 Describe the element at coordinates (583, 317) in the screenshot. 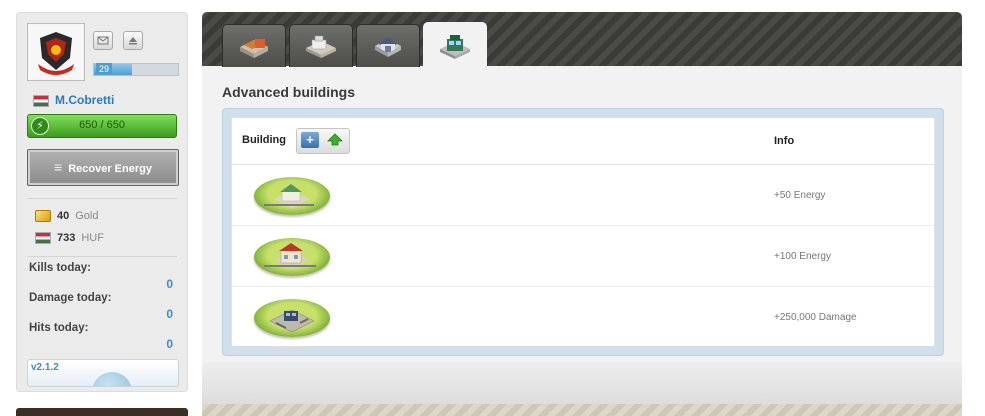

I see `table-row: +250,000 Damage` at that location.